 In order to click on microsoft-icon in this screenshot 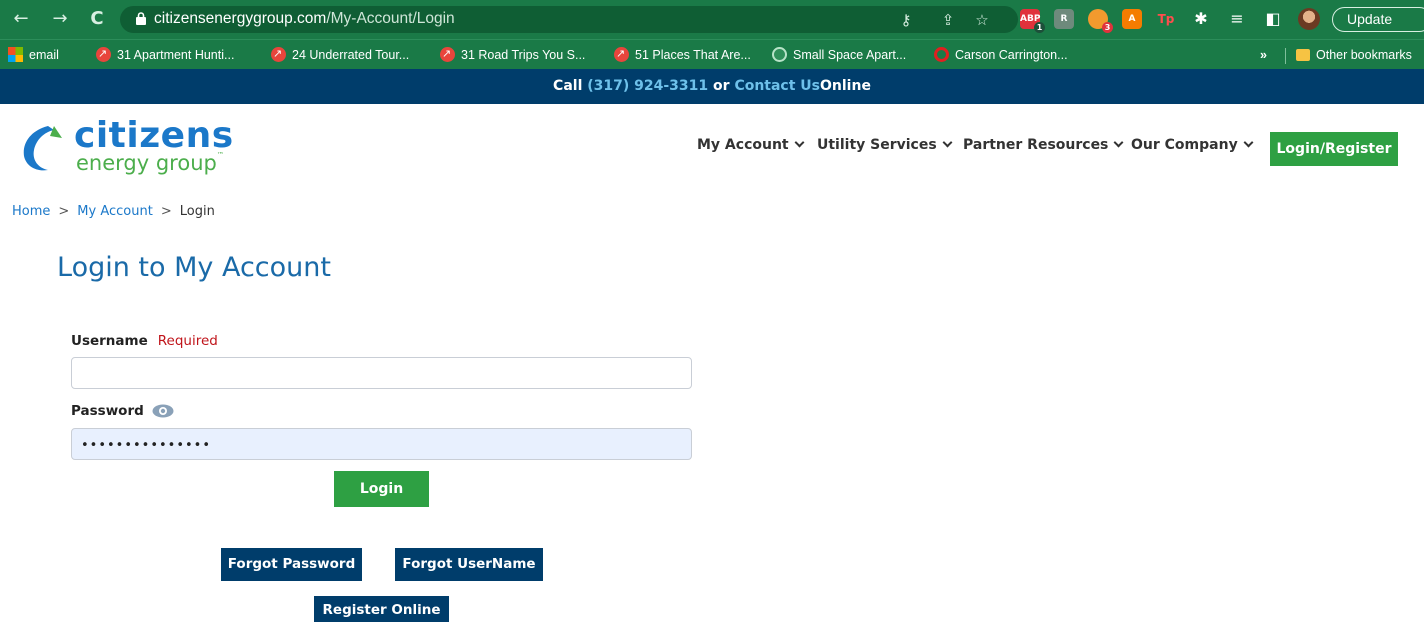, I will do `click(15, 54)`.